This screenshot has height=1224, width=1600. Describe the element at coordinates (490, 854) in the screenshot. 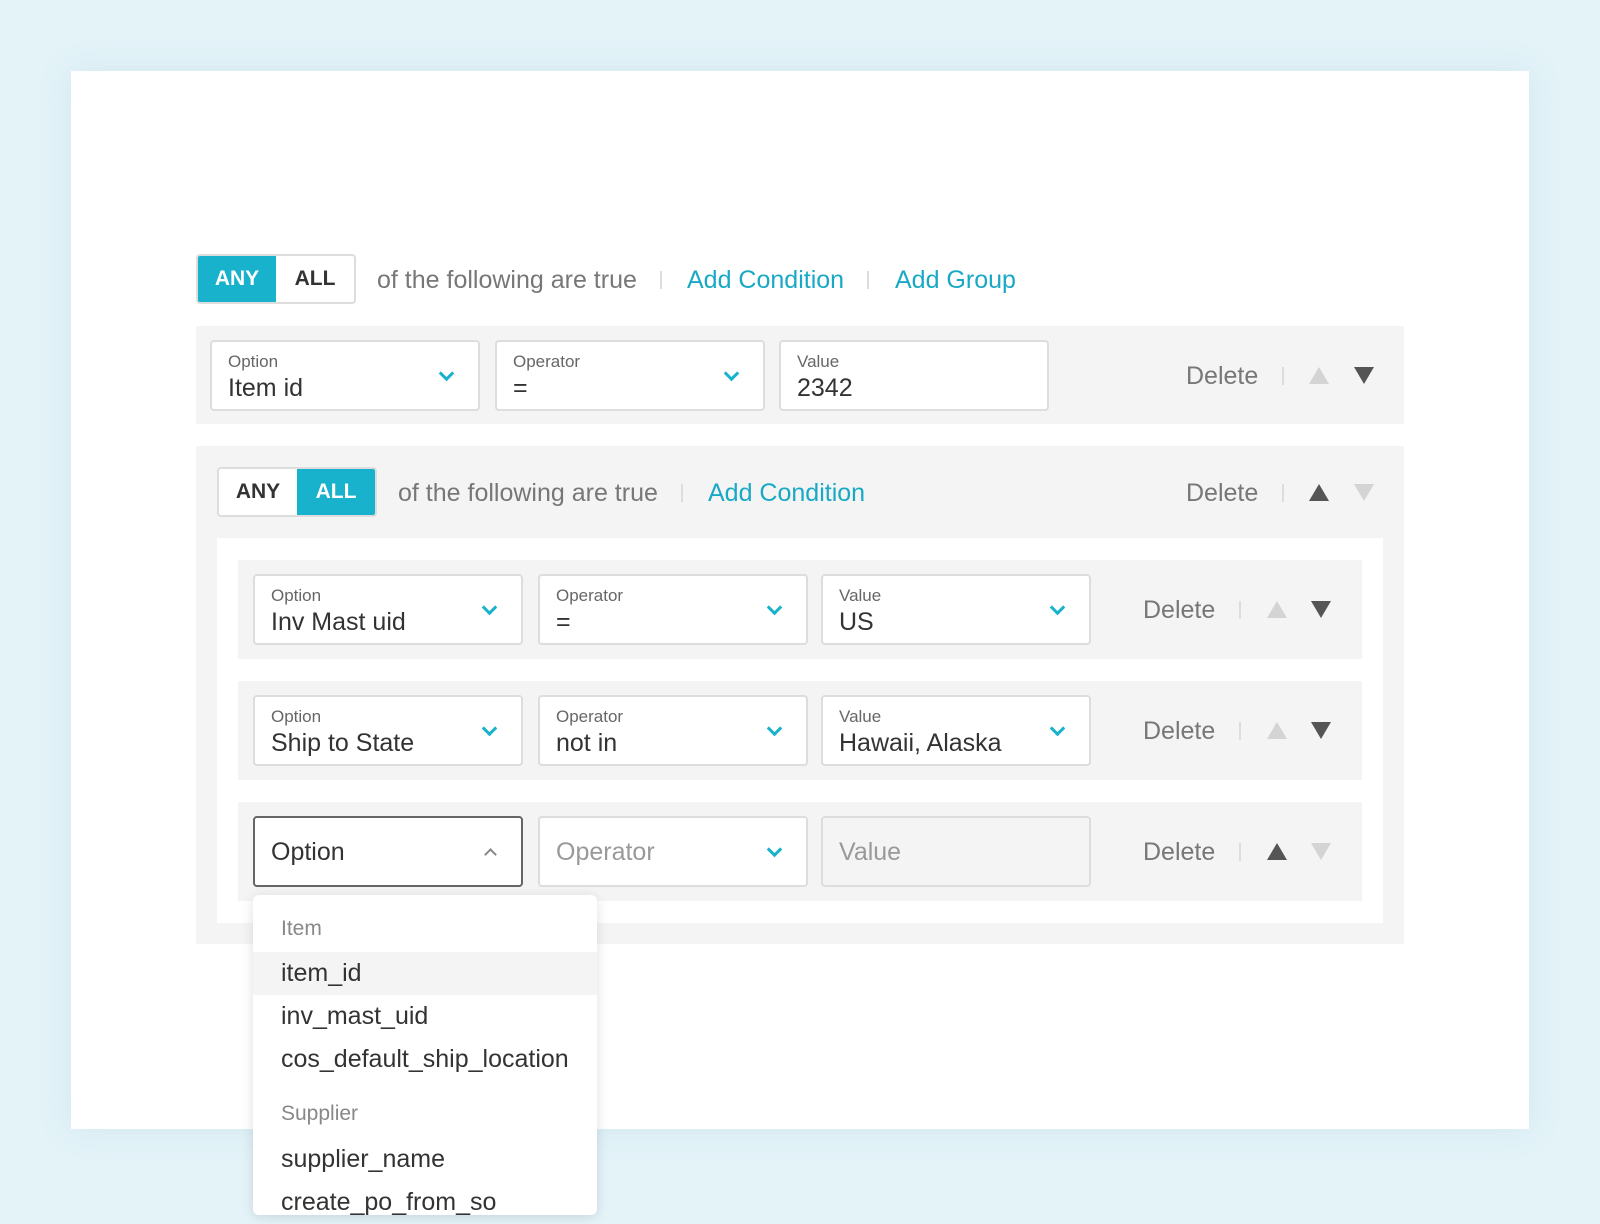

I see `chevron-up-icon` at that location.